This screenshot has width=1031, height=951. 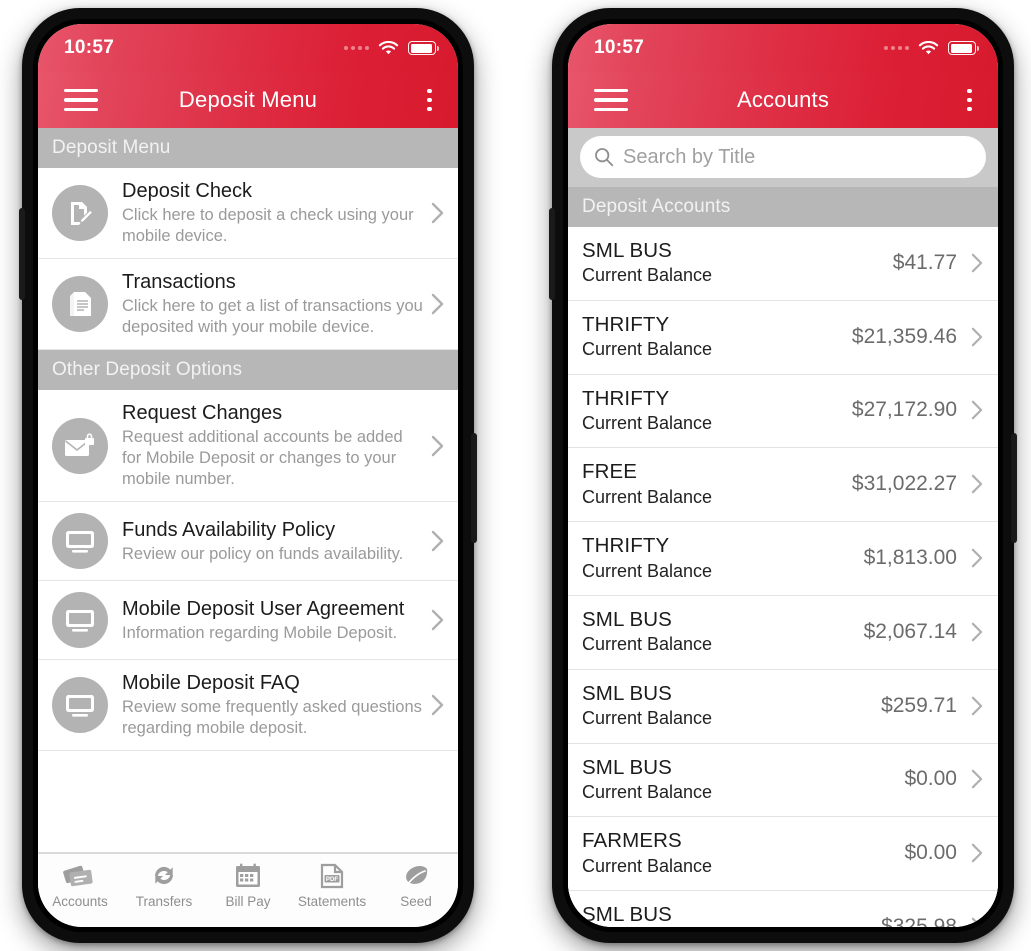 I want to click on tab-statements: PDF Statements, so click(x=332, y=886).